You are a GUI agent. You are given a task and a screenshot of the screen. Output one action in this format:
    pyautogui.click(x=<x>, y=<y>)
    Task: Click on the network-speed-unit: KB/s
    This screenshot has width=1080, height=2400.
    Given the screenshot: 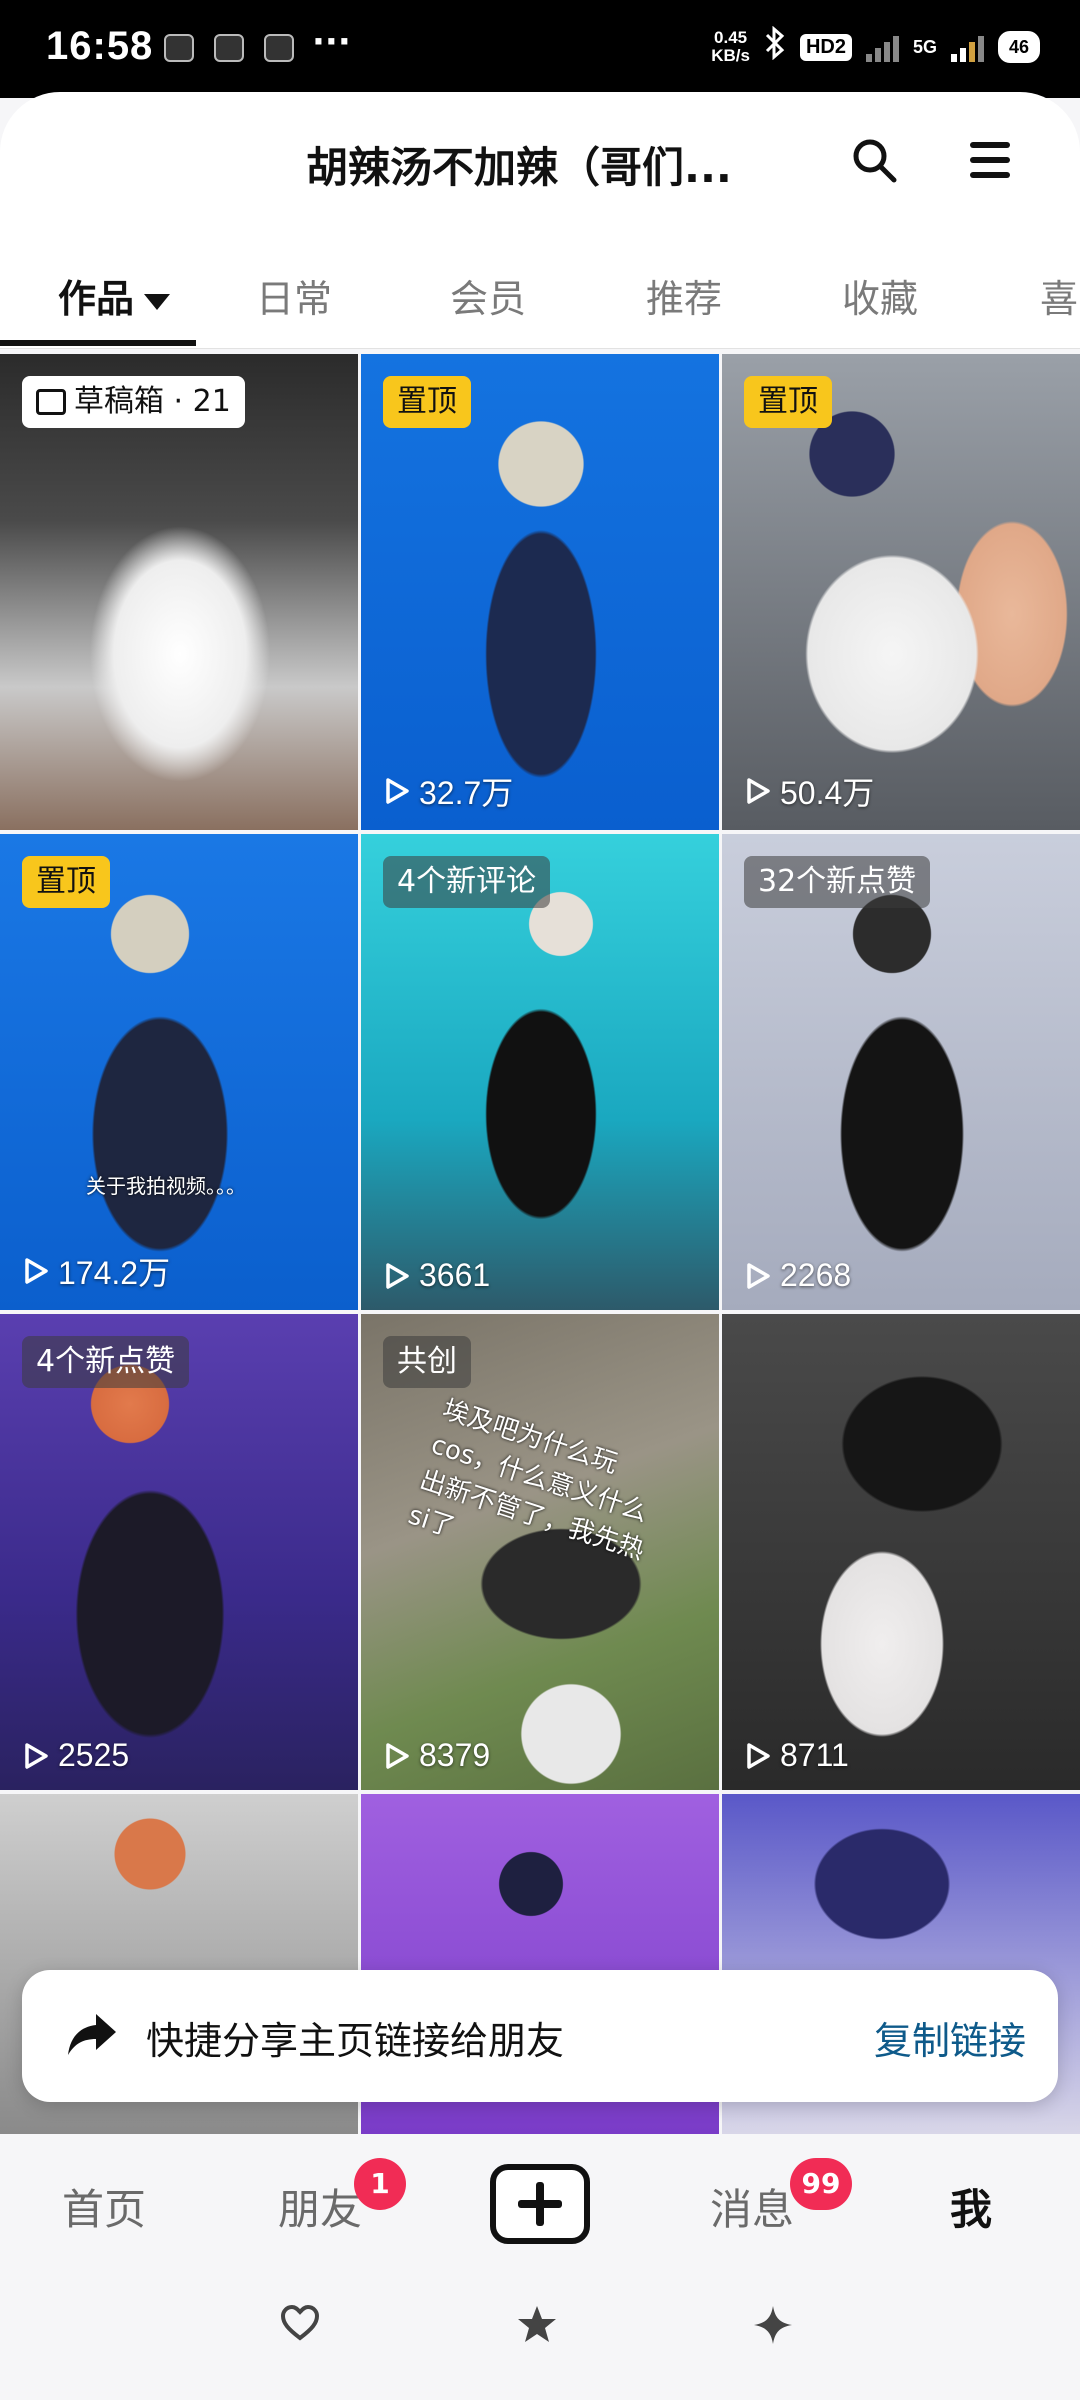 What is the action you would take?
    pyautogui.click(x=730, y=55)
    